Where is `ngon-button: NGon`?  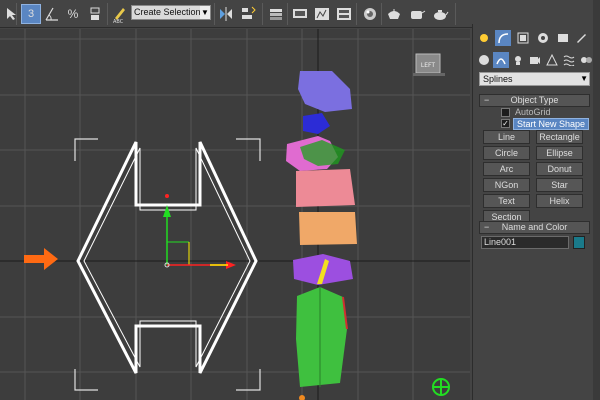
ngon-button: NGon is located at coordinates (506, 185).